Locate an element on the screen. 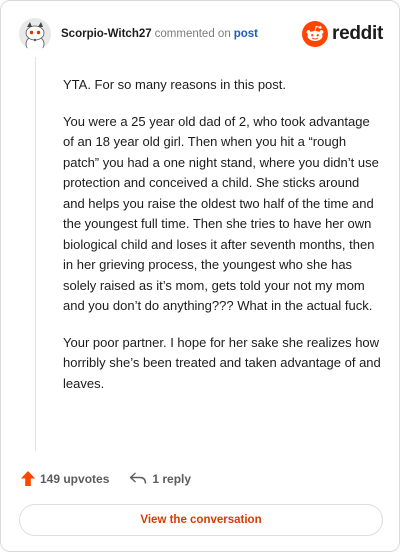  reply-button: 1 reply is located at coordinates (160, 479).